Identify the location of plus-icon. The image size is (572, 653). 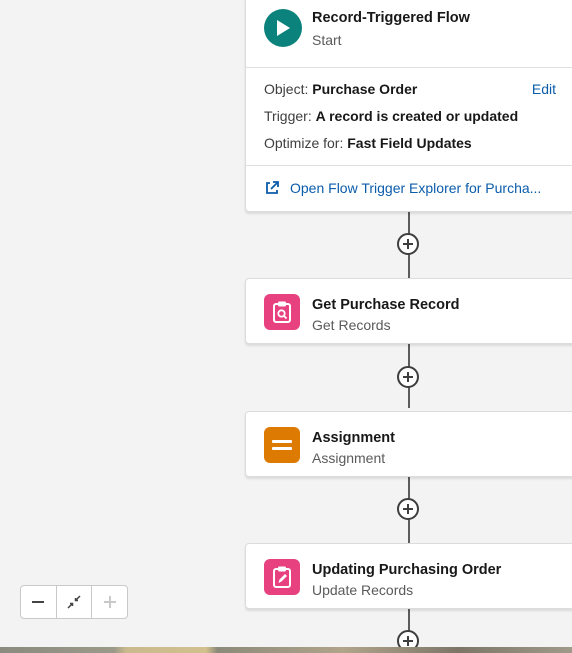
(109, 602).